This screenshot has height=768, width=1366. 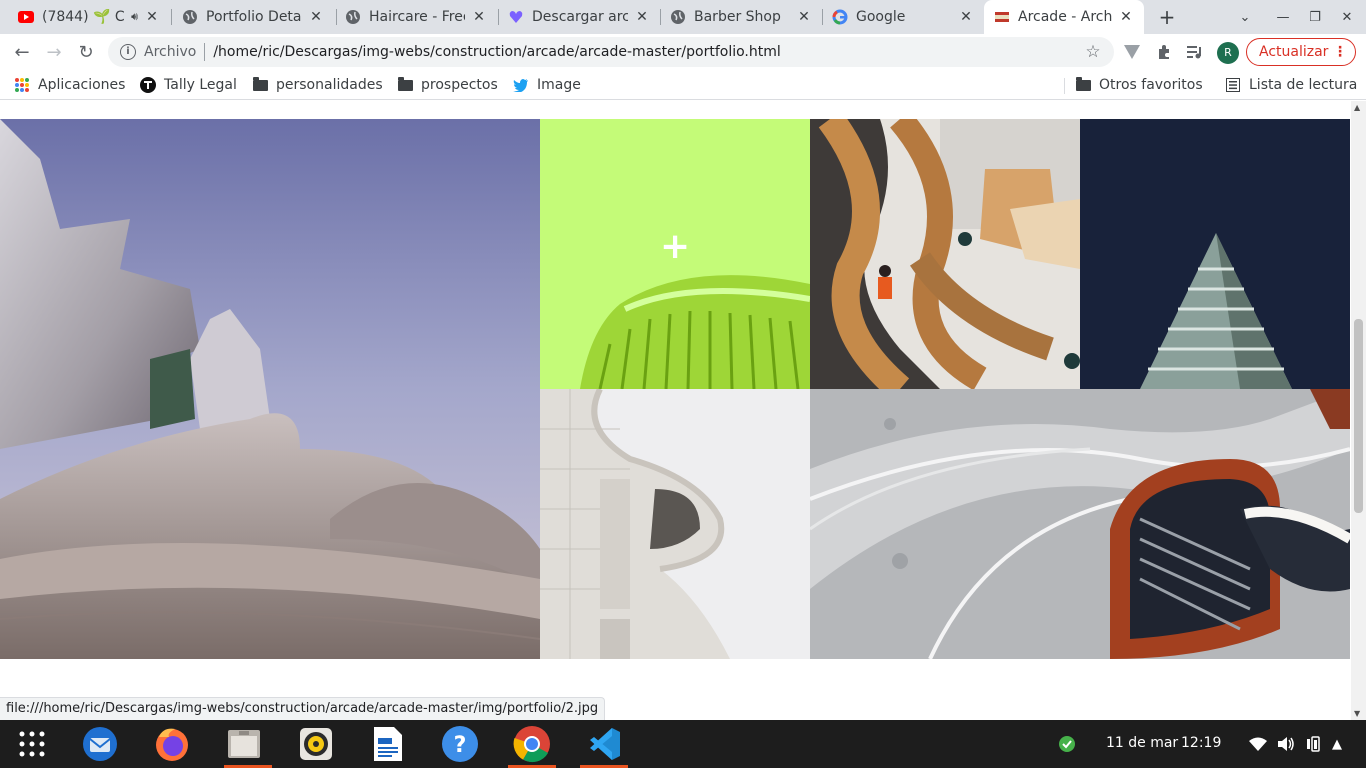 I want to click on scroll-down-arrow-icon: ▼, so click(x=1357, y=713).